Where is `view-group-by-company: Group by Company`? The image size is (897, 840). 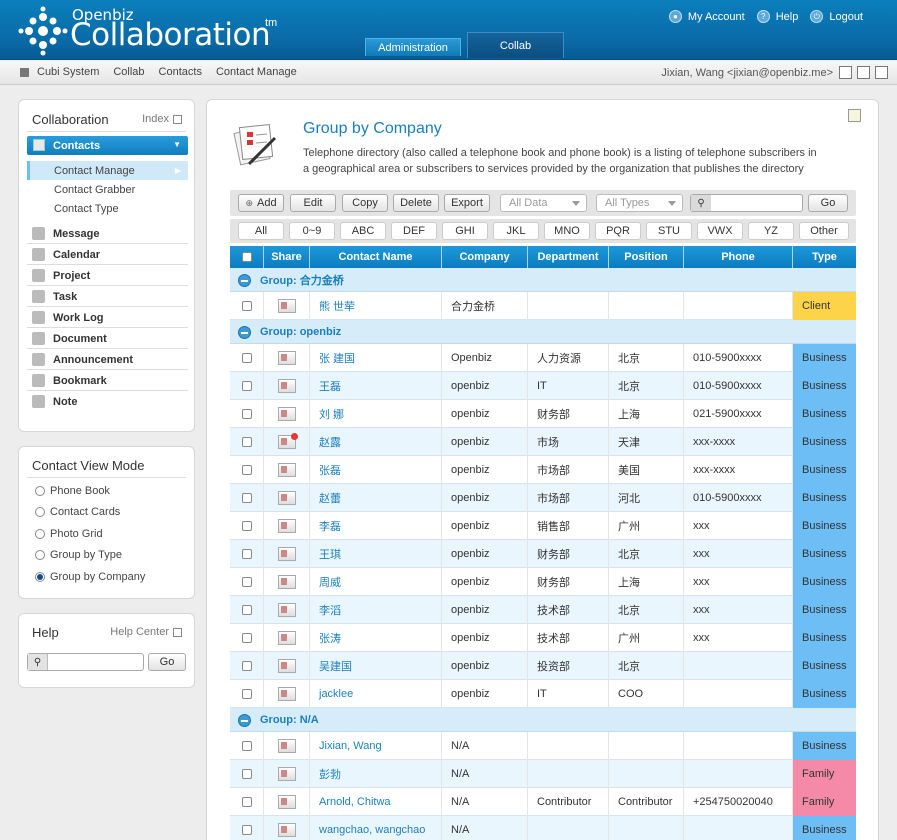 view-group-by-company: Group by Company is located at coordinates (90, 577).